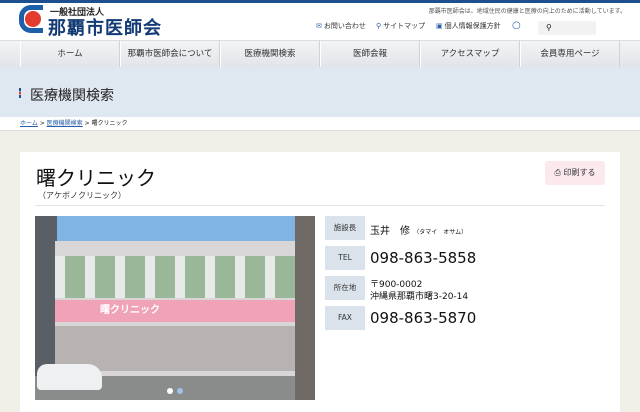  I want to click on nav-bulletin: 医師会報, so click(370, 54).